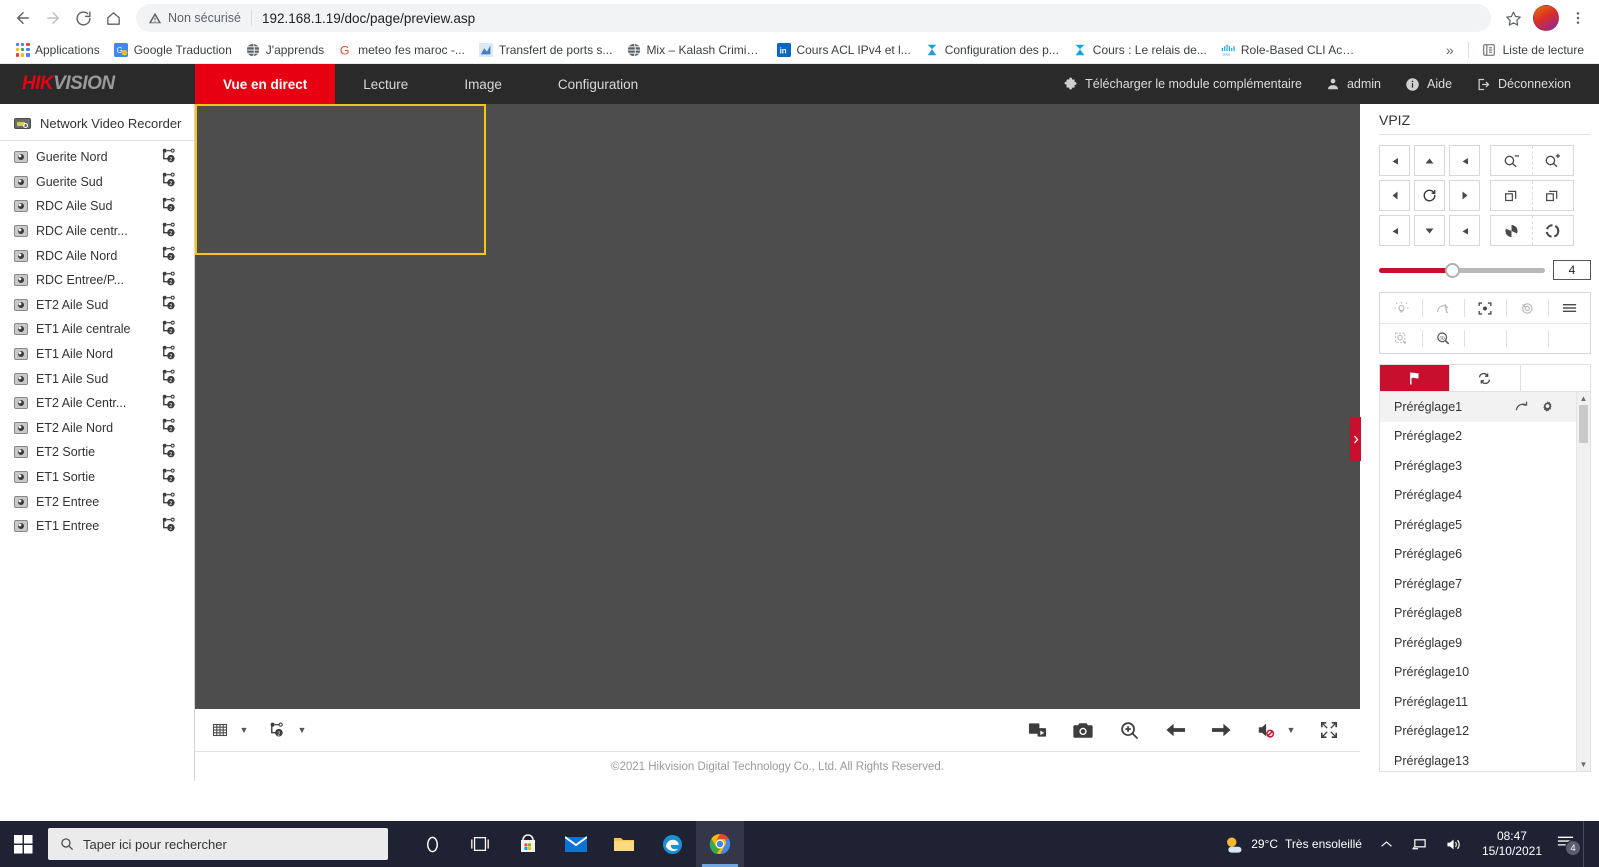  What do you see at coordinates (1583, 764) in the screenshot?
I see `scroll-down-arrow-icon: ▼` at bounding box center [1583, 764].